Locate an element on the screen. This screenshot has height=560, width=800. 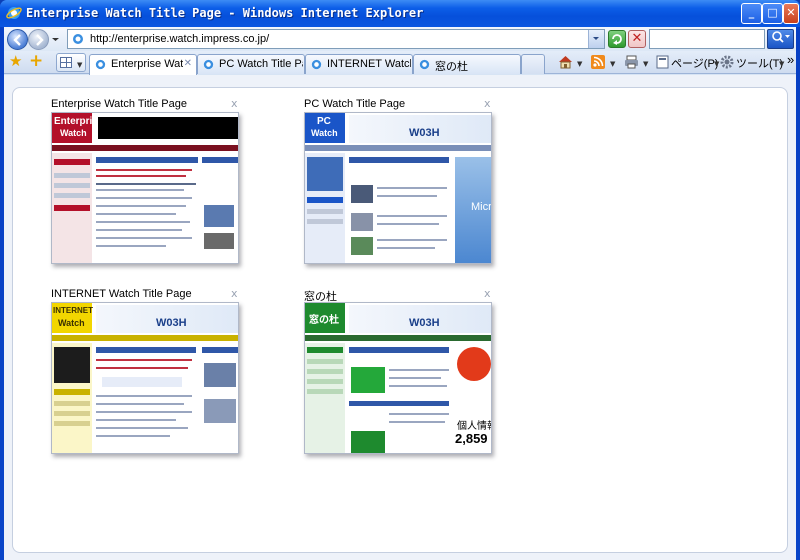
quick-tabs-button: ▼ is located at coordinates (71, 62).